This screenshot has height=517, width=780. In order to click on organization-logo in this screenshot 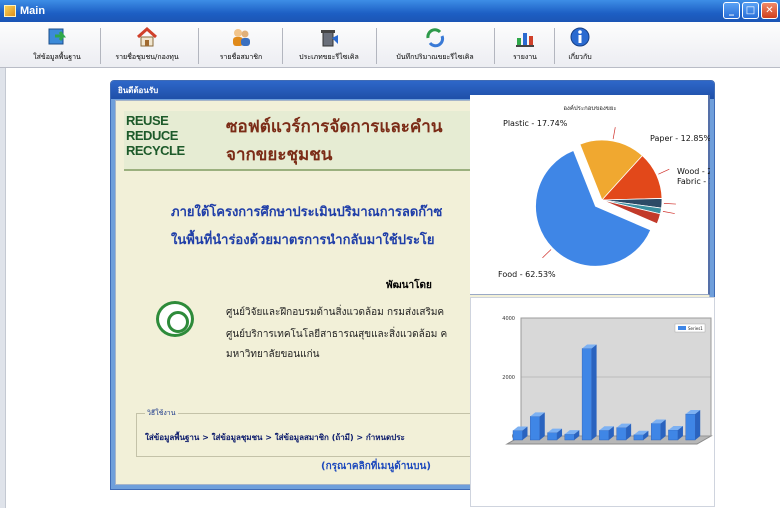, I will do `click(175, 319)`.